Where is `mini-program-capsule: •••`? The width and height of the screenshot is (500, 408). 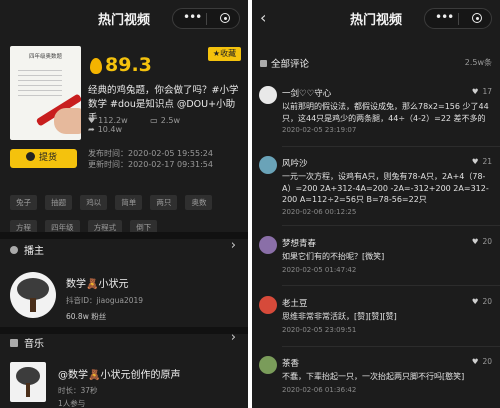 mini-program-capsule: ••• is located at coordinates (458, 18).